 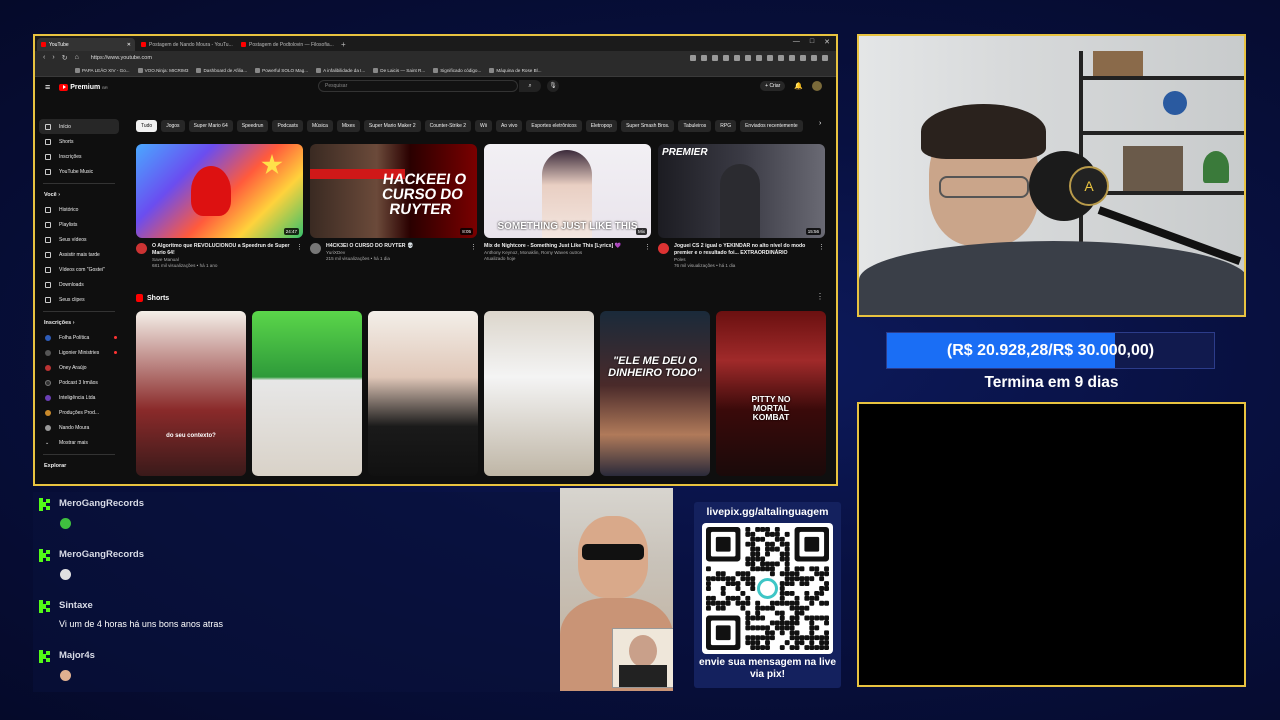 I want to click on search-input: Pesquisar, so click(x=418, y=86).